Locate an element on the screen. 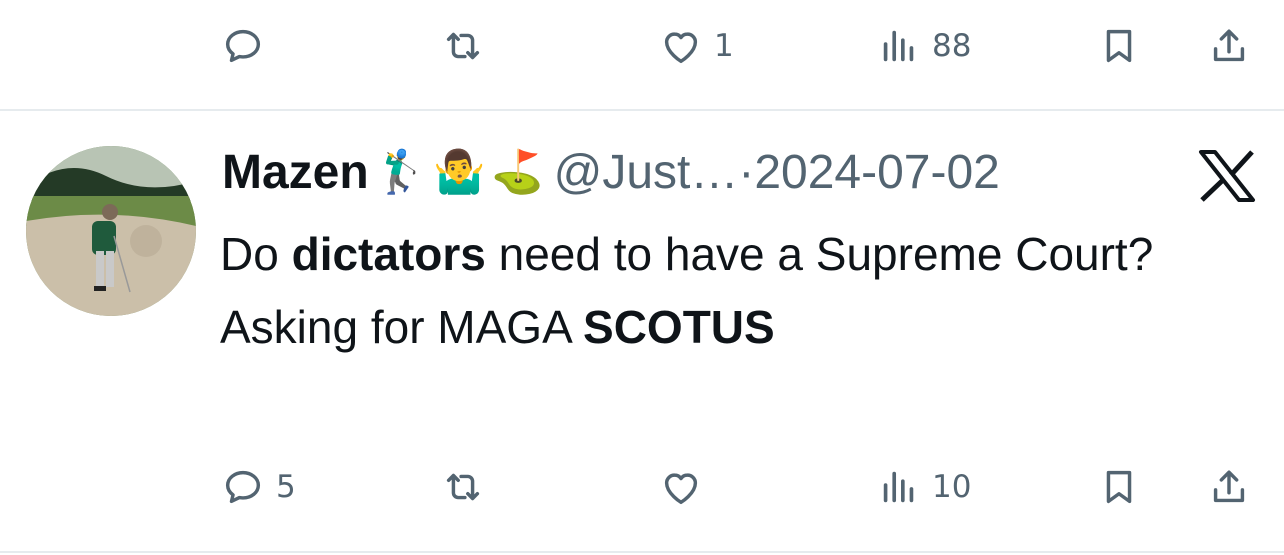  like-button is located at coordinates (686, 487).